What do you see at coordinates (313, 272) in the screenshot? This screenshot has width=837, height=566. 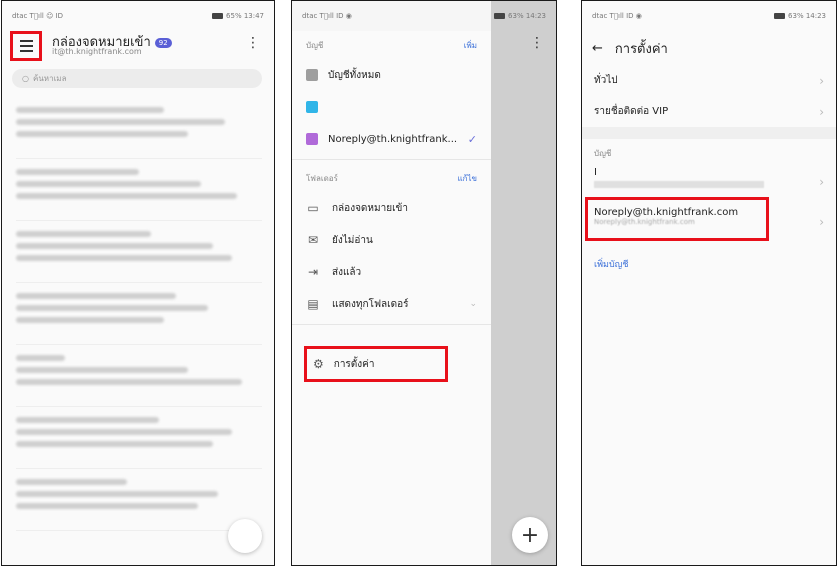 I see `sent-icon: ⇥` at bounding box center [313, 272].